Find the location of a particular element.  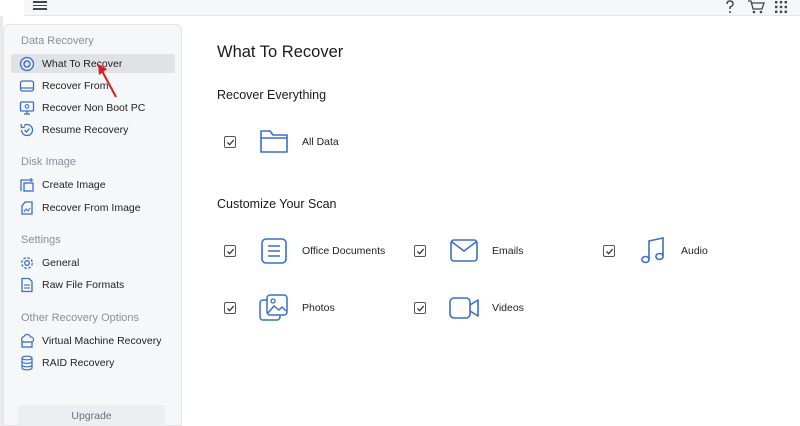

option-label: Audio is located at coordinates (694, 251).